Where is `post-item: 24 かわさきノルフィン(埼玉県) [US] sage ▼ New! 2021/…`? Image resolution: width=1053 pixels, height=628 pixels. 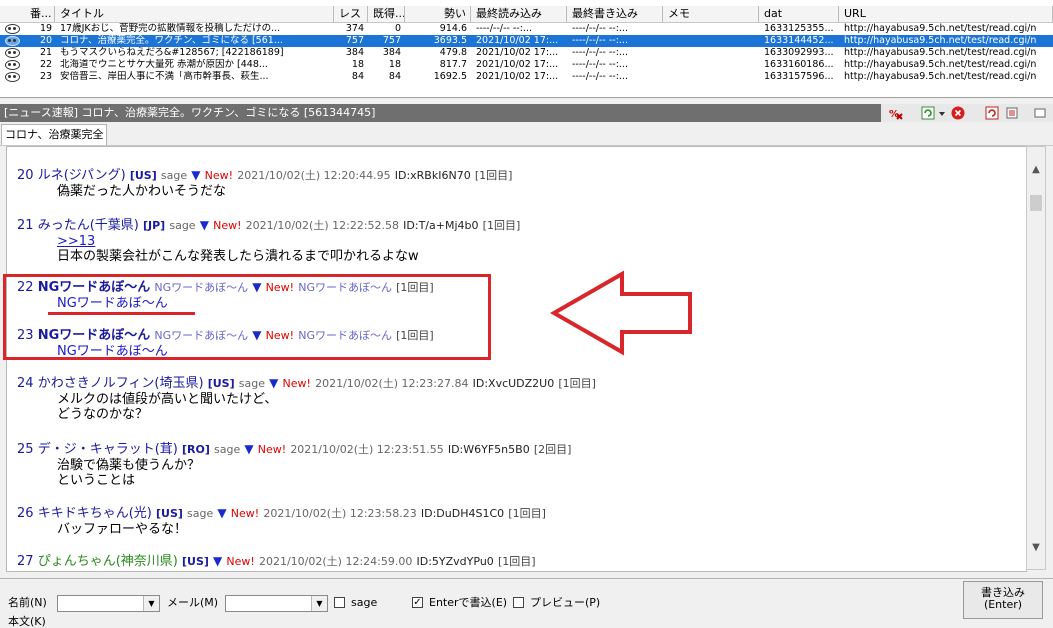 post-item: 24 かわさきノルフィン(埼玉県) [US] sage ▼ New! 2021/… is located at coordinates (512, 401).